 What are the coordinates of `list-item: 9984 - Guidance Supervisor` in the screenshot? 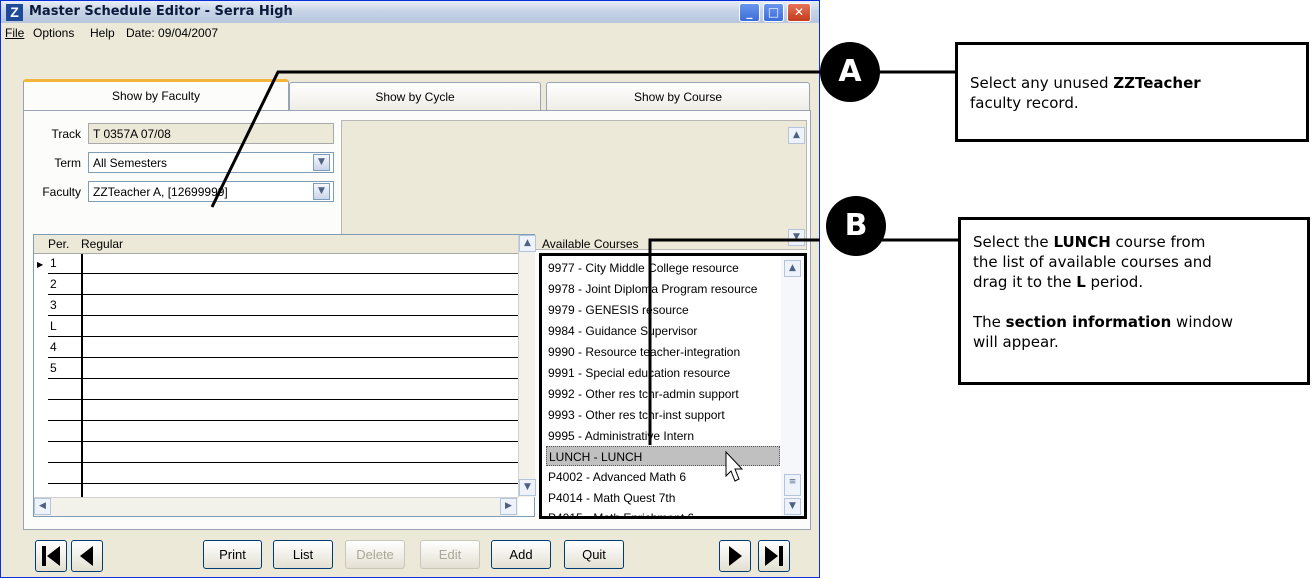 It's located at (663, 331).